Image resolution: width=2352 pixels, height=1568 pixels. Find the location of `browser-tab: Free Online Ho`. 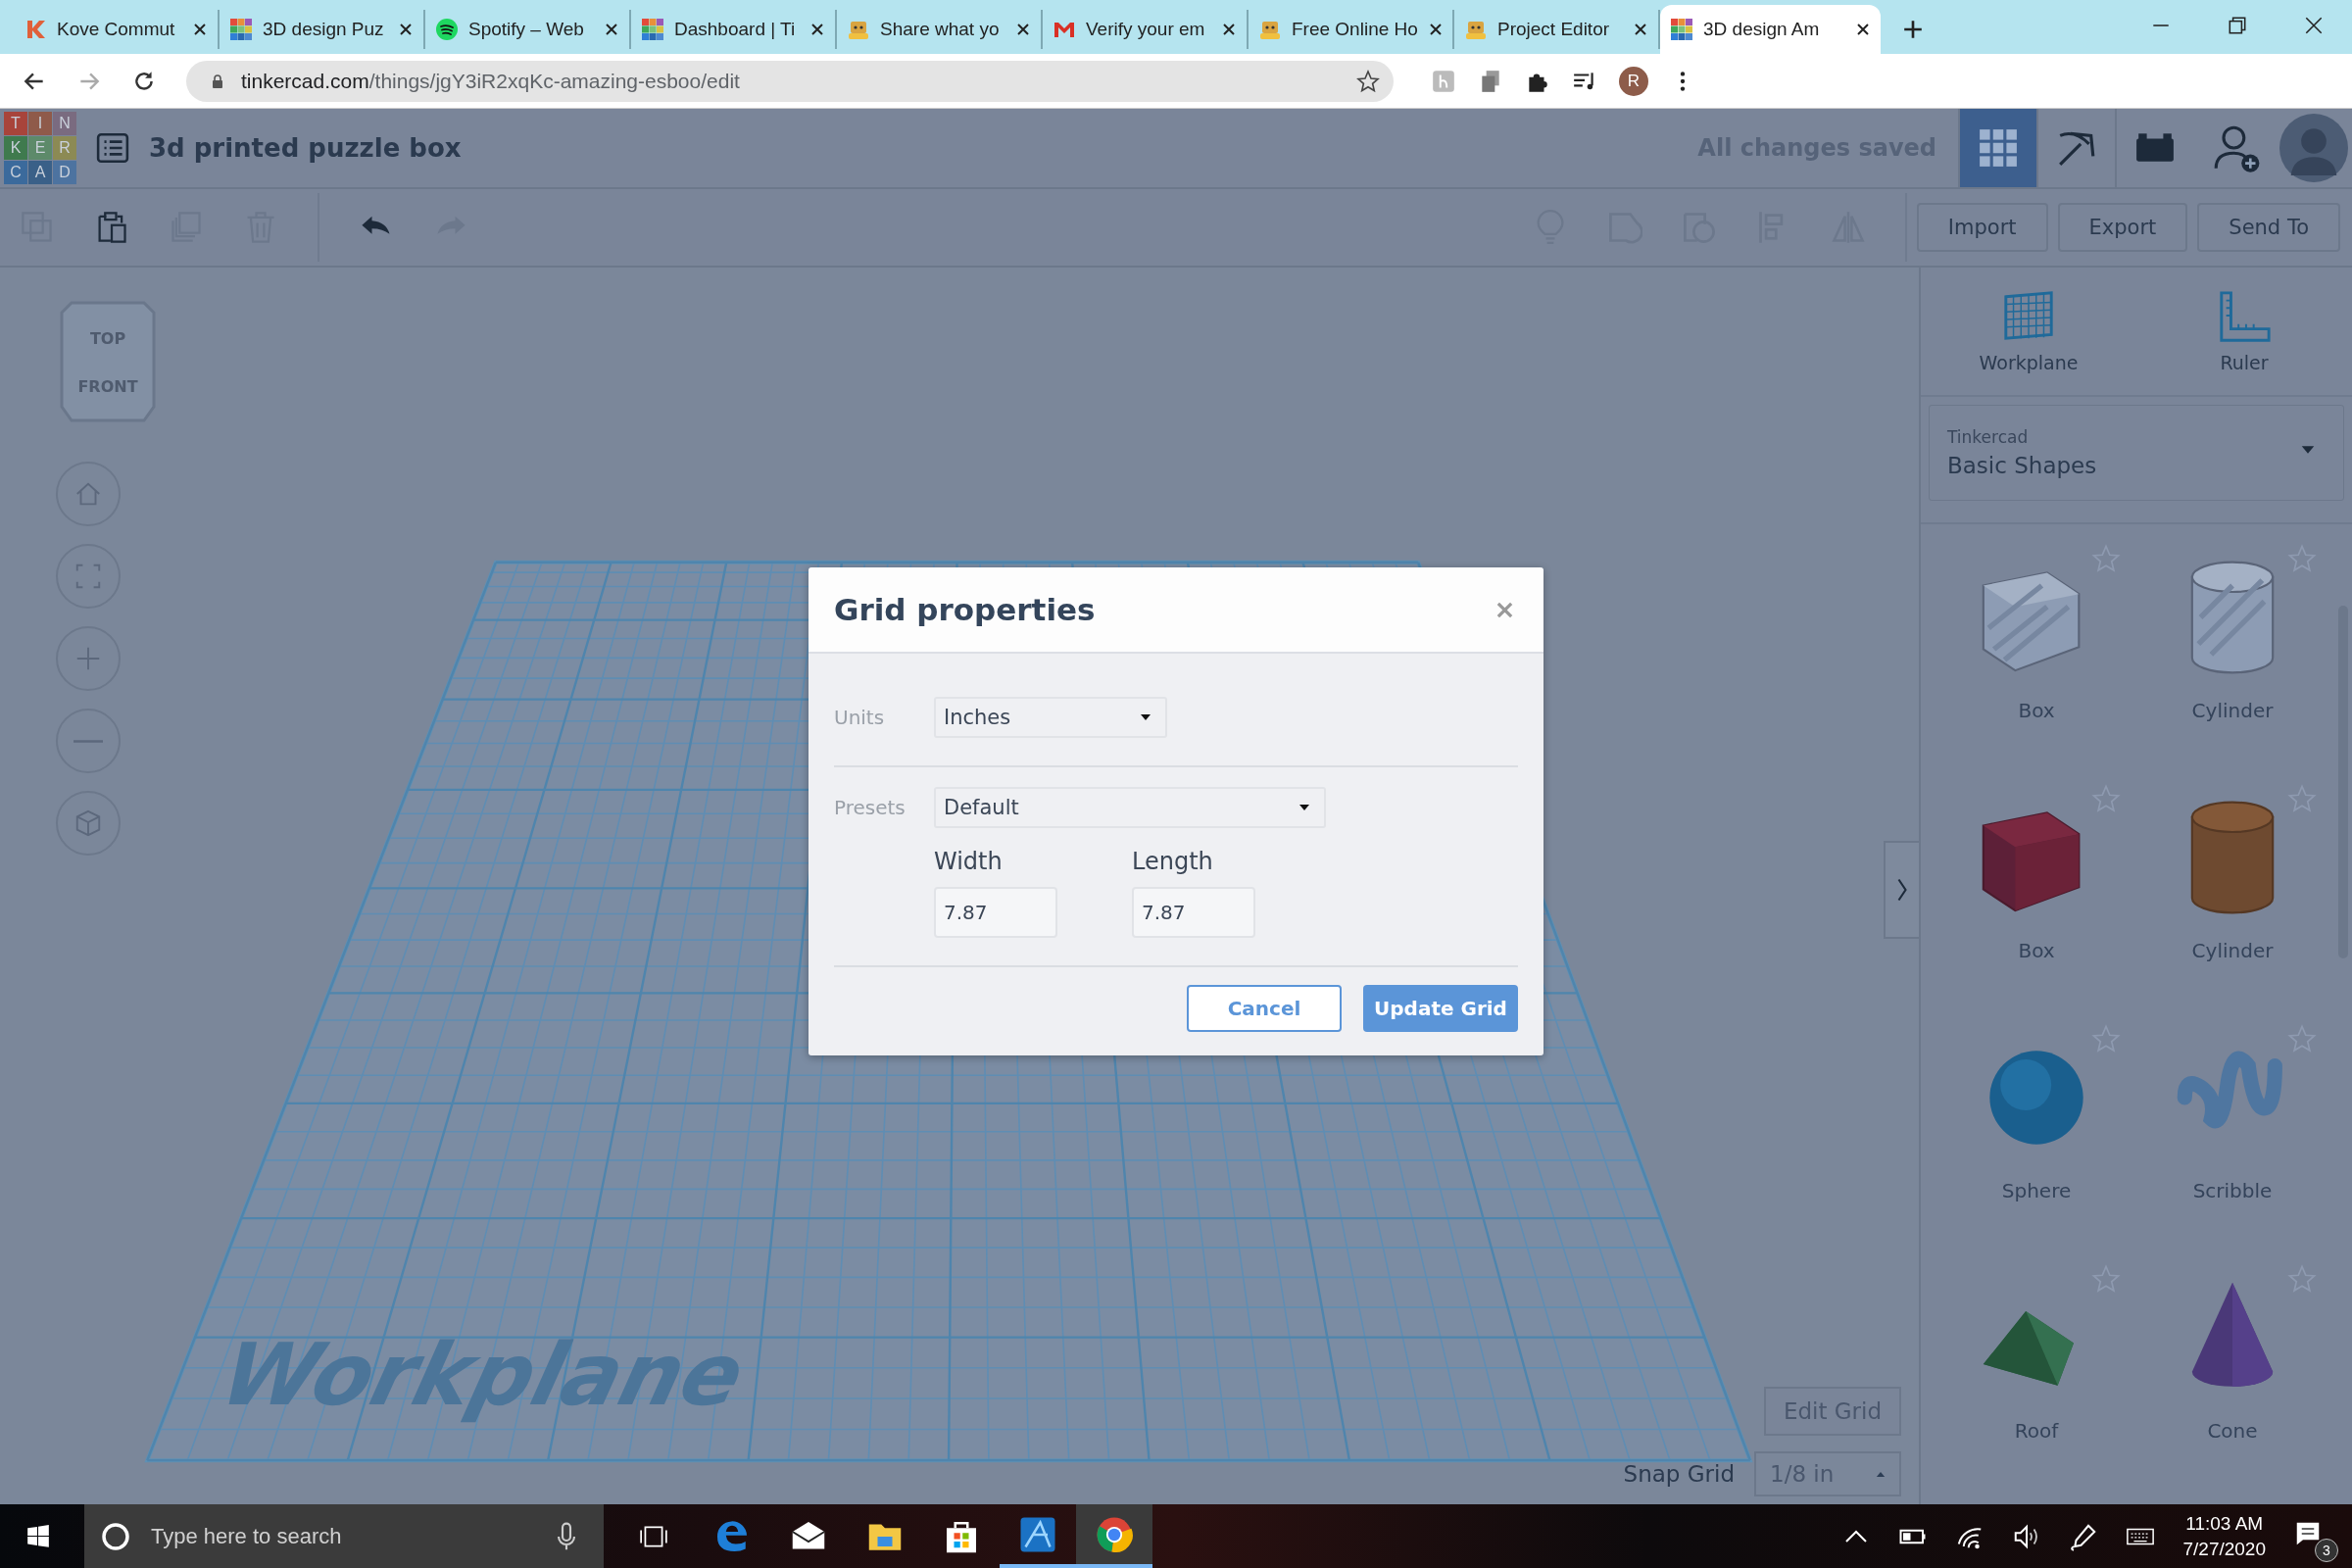

browser-tab: Free Online Ho is located at coordinates (1351, 29).